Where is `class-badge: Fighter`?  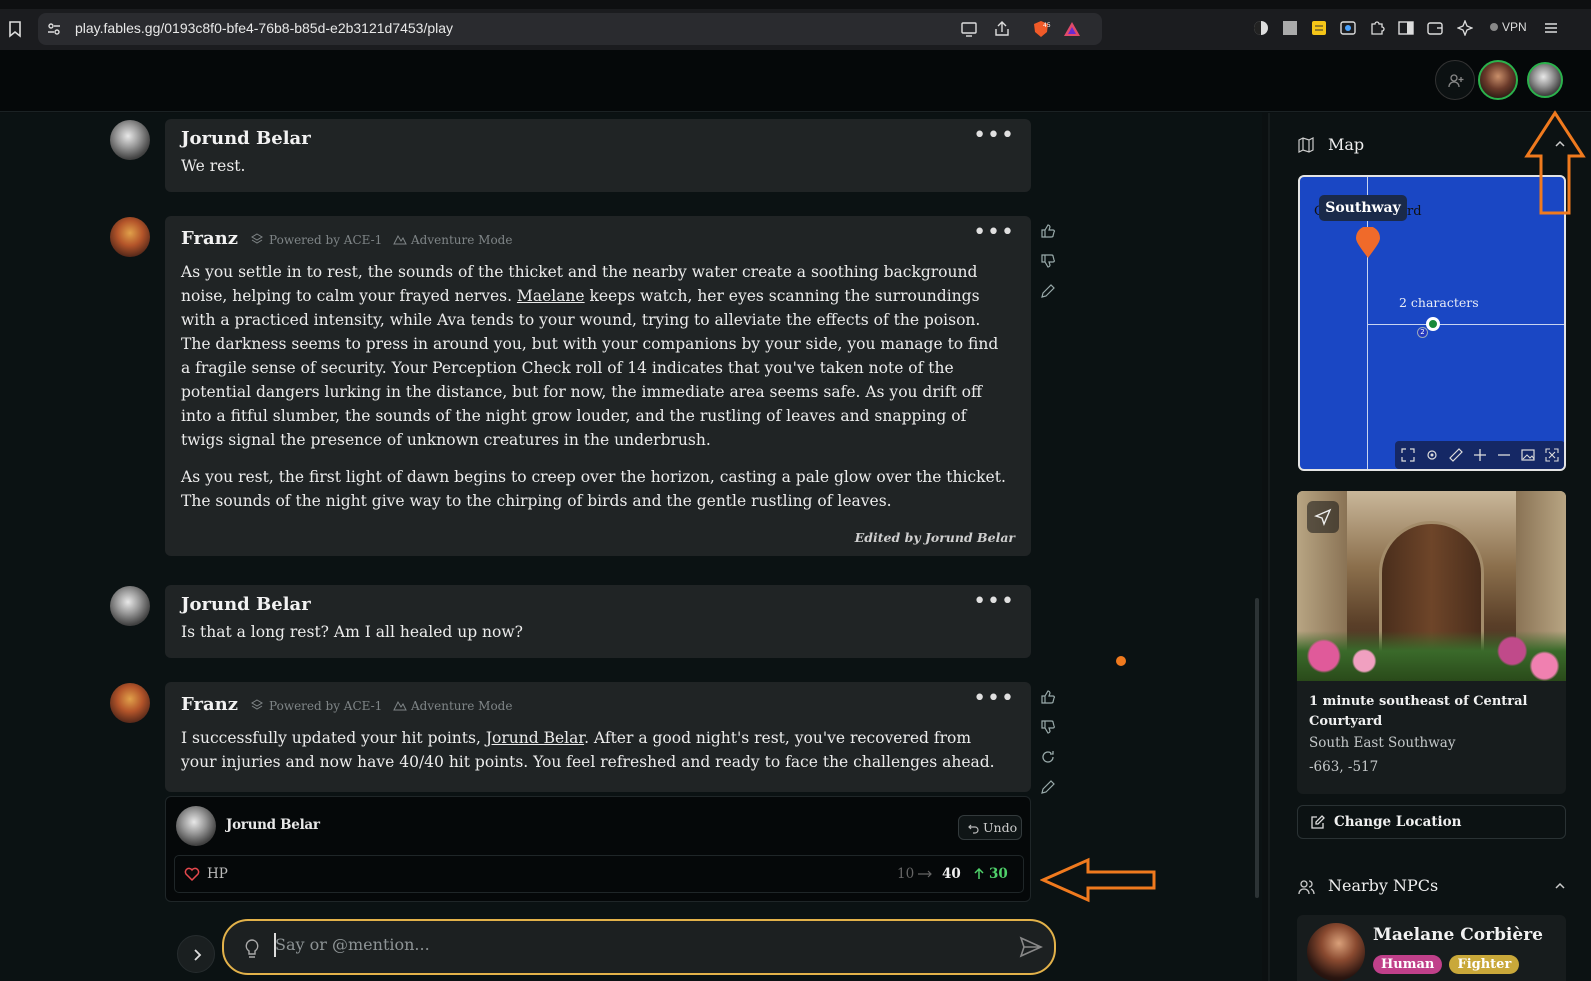
class-badge: Fighter is located at coordinates (1484, 964).